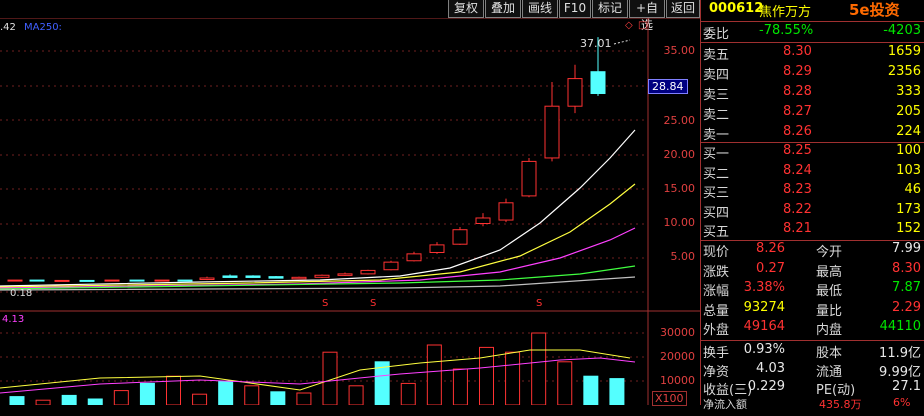  I want to click on buy-level-price: 8.22, so click(797, 209).